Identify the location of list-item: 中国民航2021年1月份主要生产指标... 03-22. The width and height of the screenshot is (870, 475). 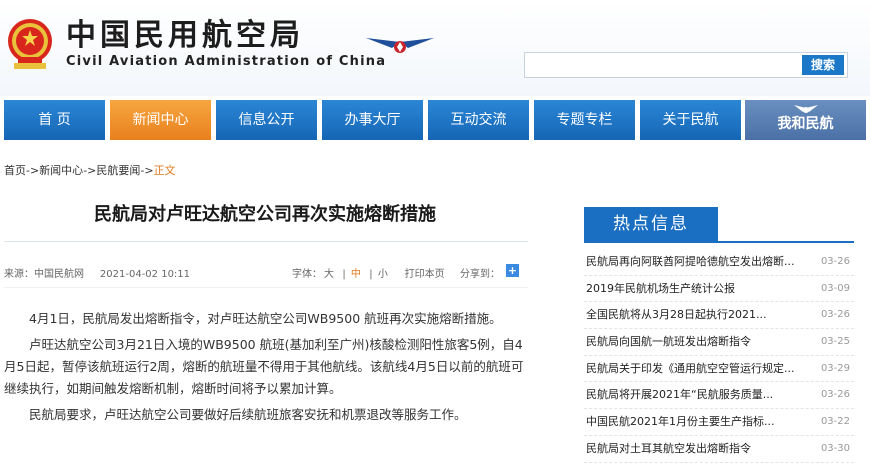
(719, 422).